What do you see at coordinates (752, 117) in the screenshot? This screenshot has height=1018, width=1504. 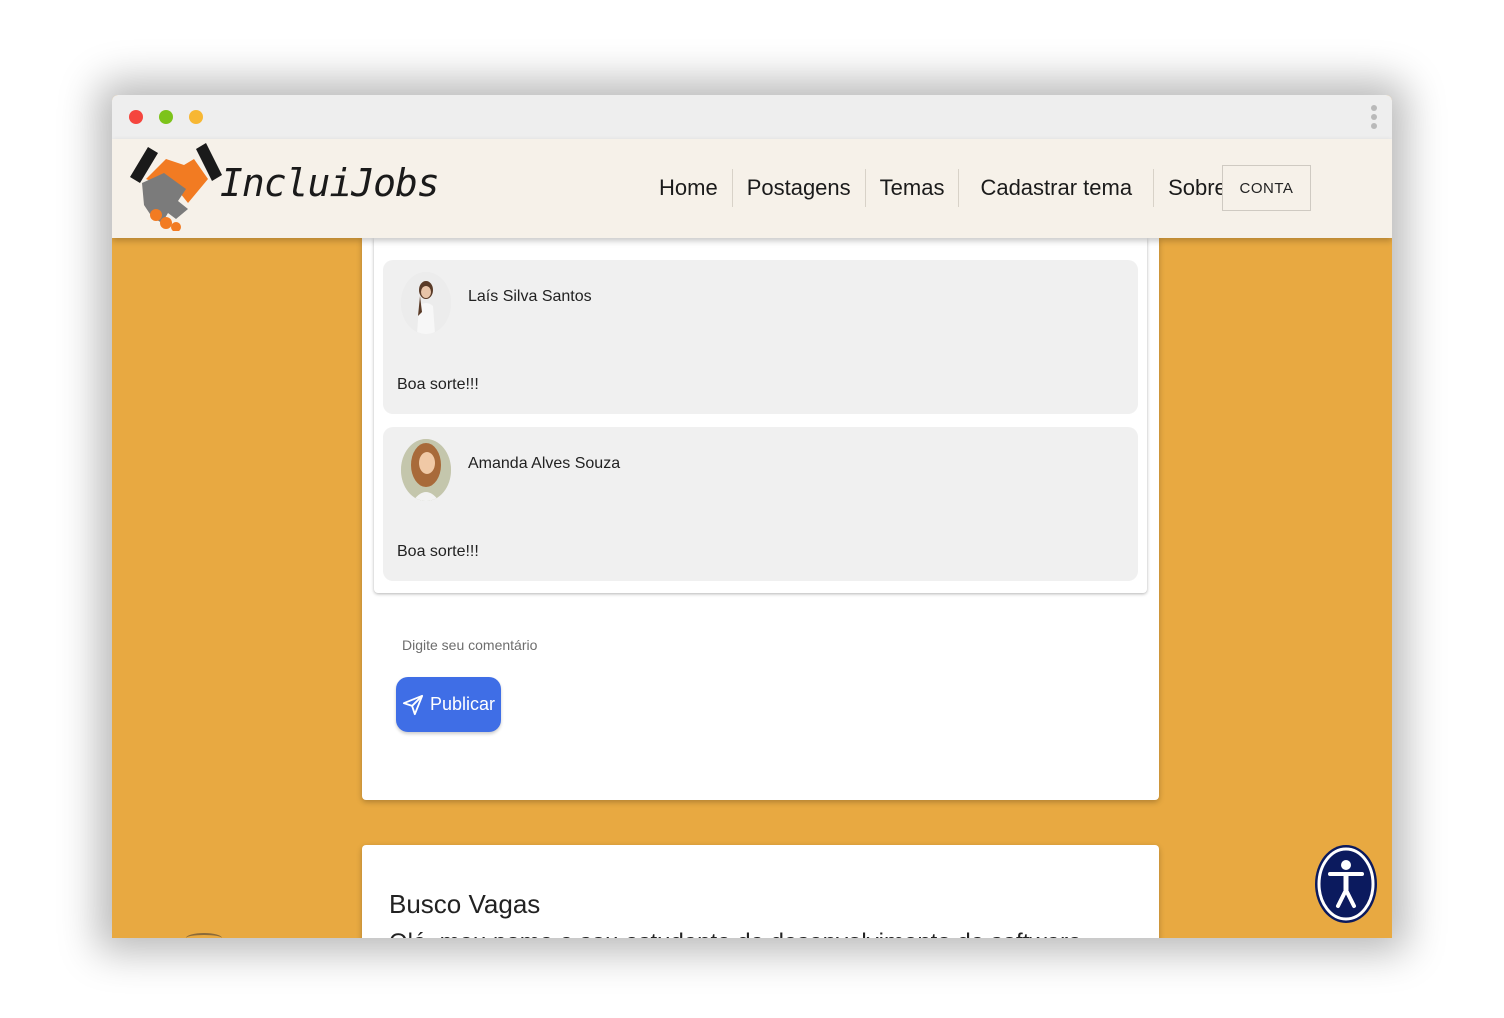 I see `window-titlebar` at bounding box center [752, 117].